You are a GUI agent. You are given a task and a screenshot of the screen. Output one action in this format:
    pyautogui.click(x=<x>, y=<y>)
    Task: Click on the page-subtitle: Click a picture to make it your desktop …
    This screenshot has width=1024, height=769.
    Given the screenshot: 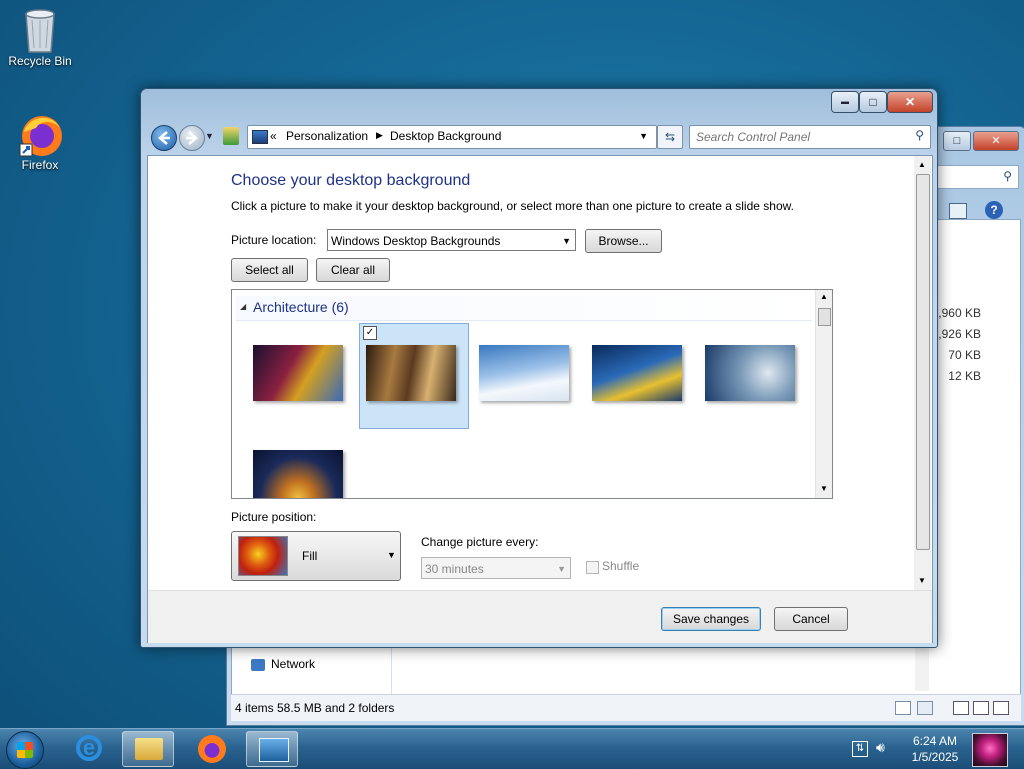 What is the action you would take?
    pyautogui.click(x=512, y=206)
    